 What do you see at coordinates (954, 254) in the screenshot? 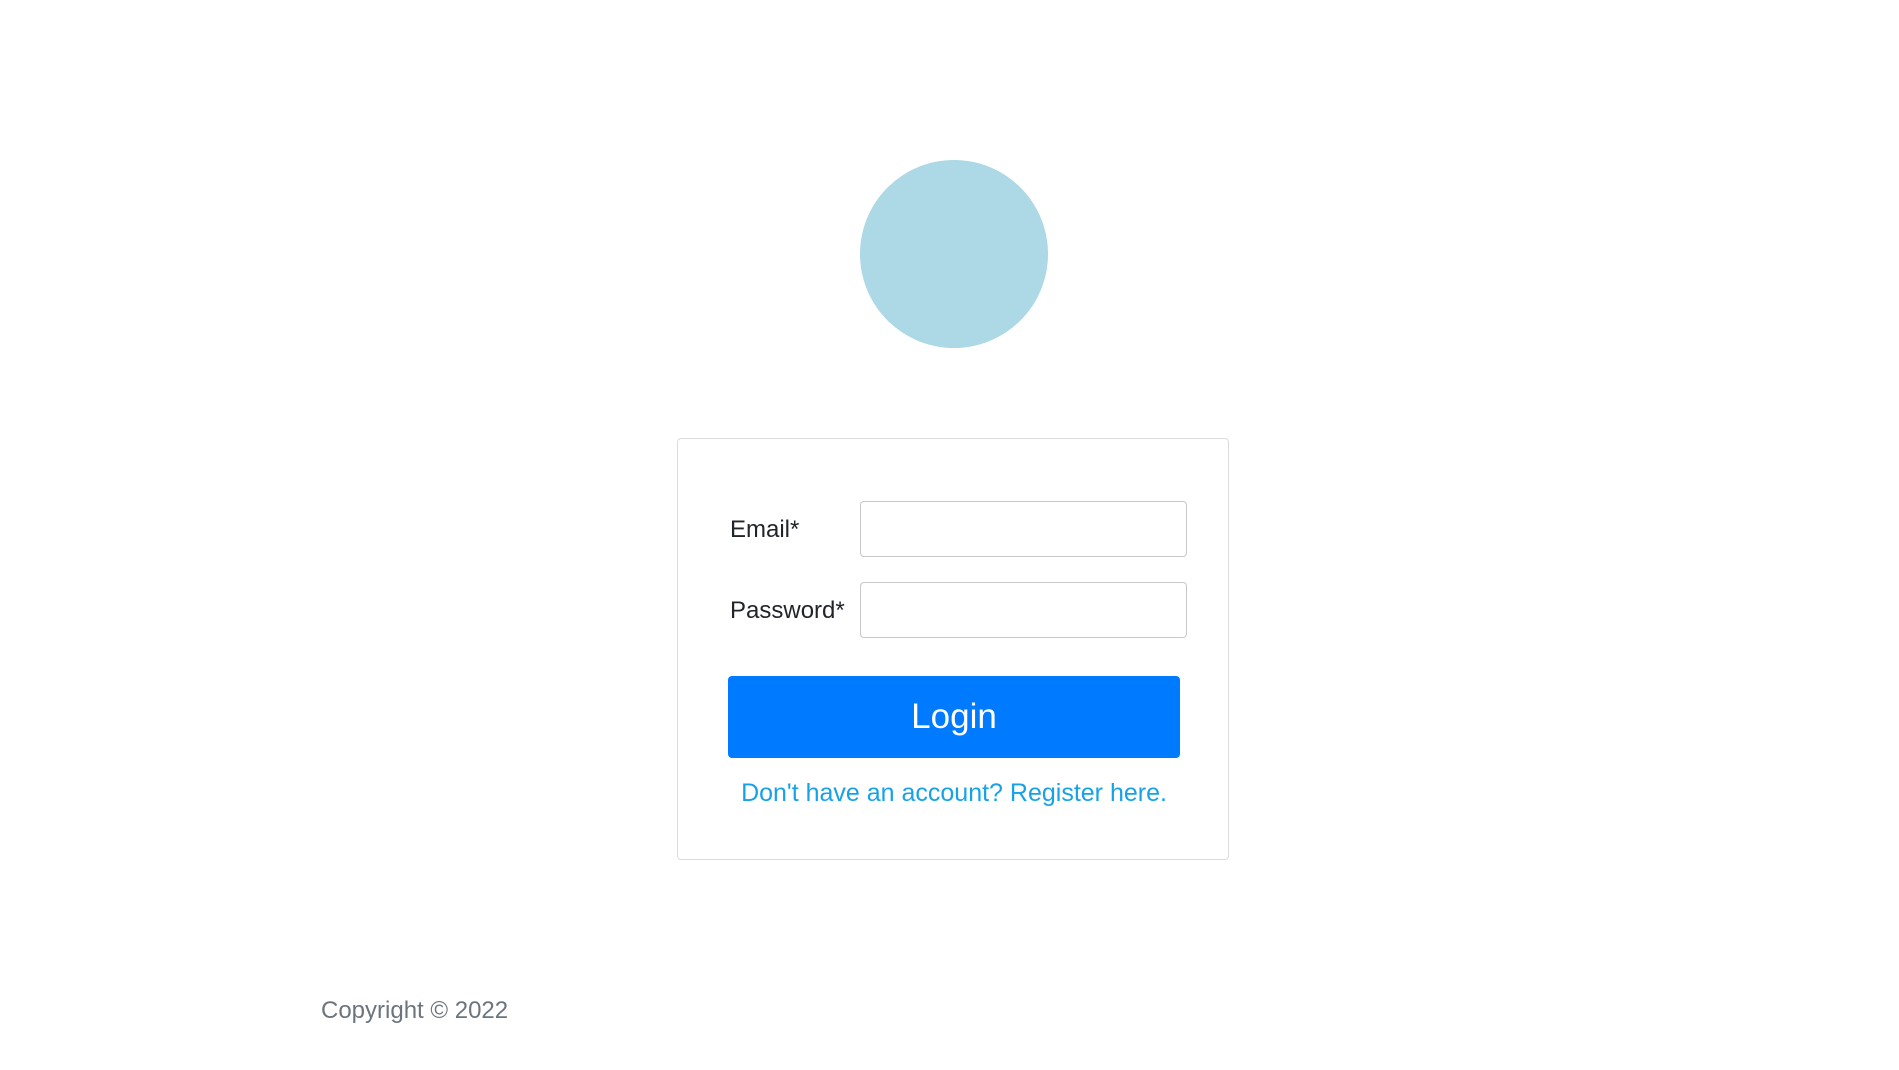
I see `logo-circle-icon` at bounding box center [954, 254].